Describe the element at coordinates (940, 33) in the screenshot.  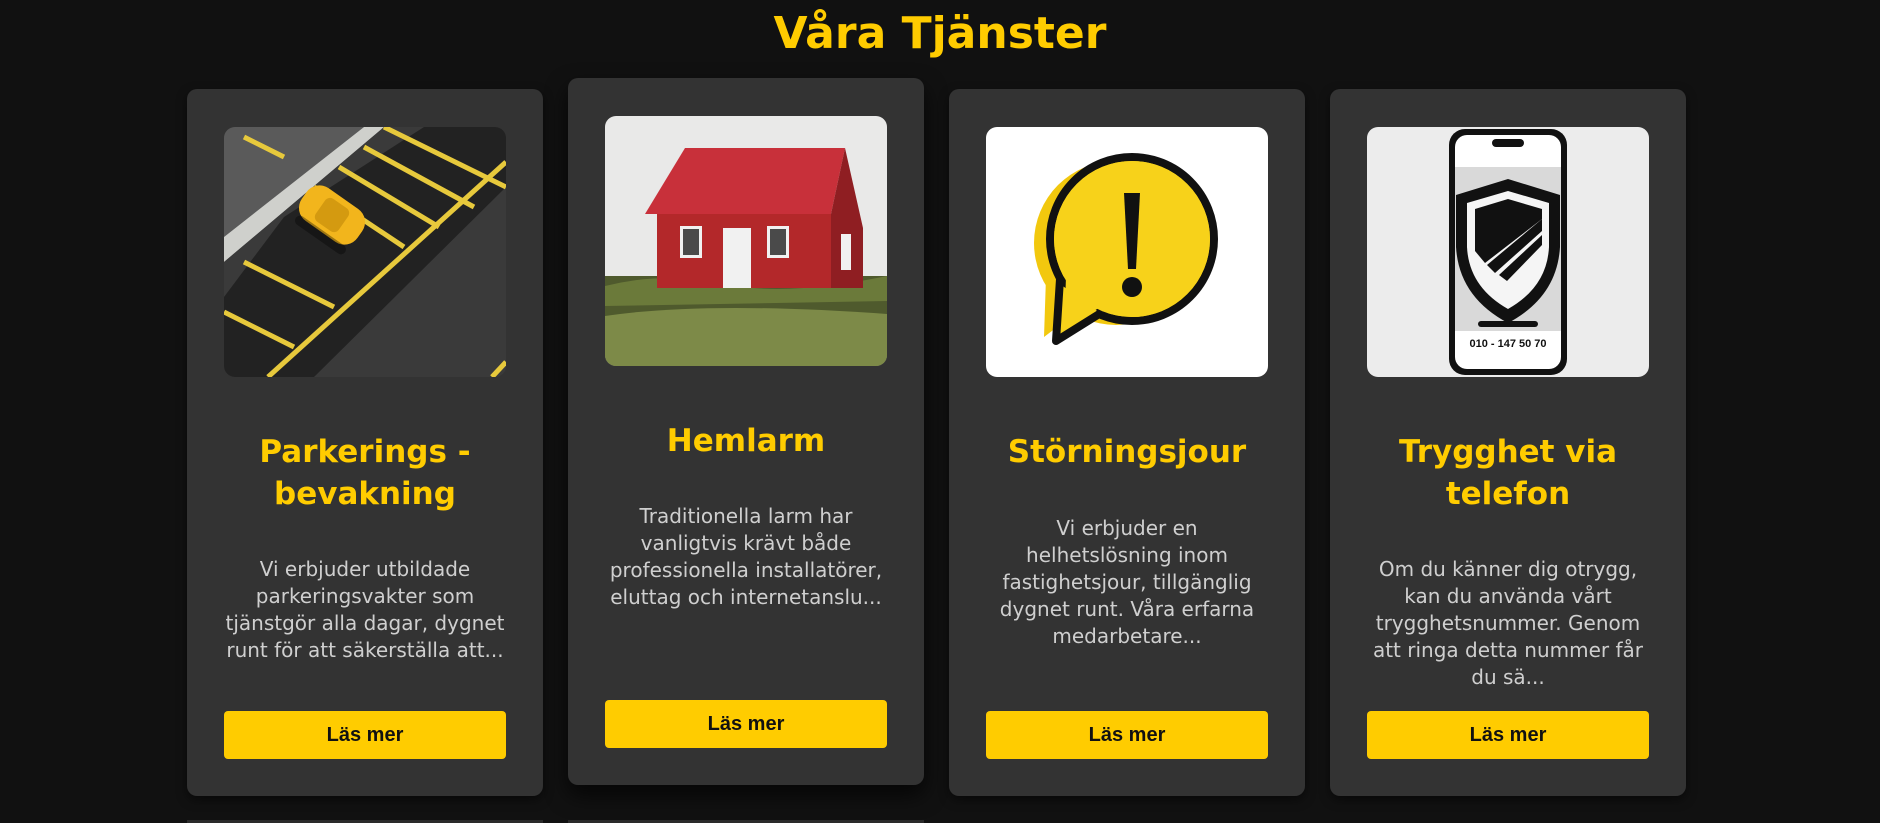
I see `section-title: Våra Tjänster` at that location.